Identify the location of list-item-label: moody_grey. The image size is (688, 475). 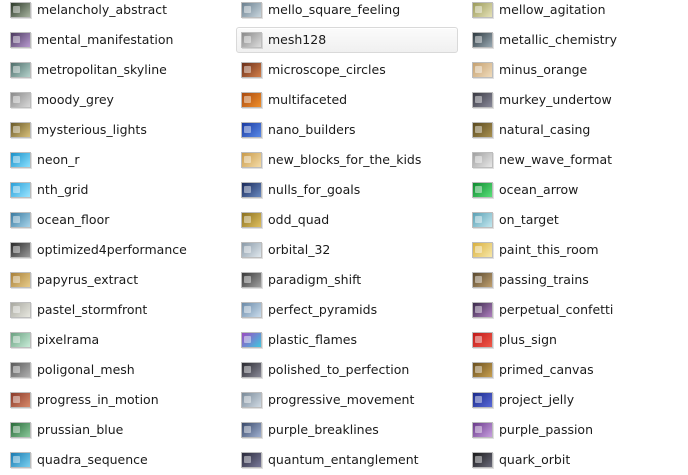
(75, 99).